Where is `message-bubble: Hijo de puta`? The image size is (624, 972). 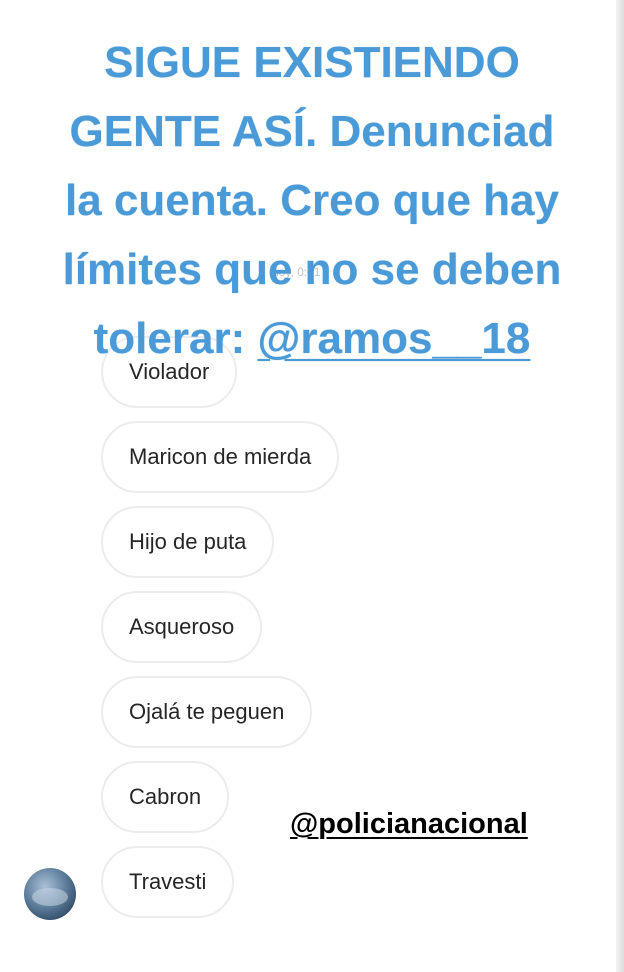
message-bubble: Hijo de puta is located at coordinates (188, 542).